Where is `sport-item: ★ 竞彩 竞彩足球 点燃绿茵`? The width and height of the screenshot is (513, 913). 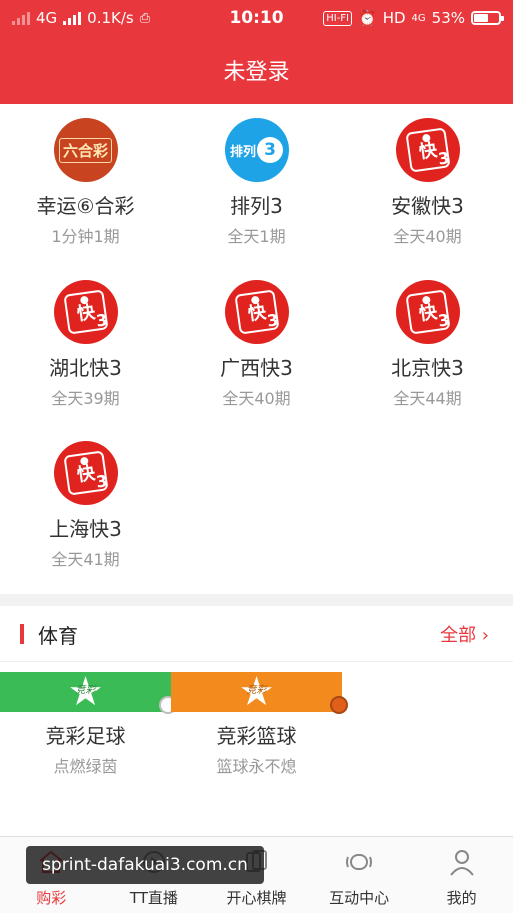
sport-item: ★ 竞彩 竞彩足球 点燃绿茵 is located at coordinates (88, 747).